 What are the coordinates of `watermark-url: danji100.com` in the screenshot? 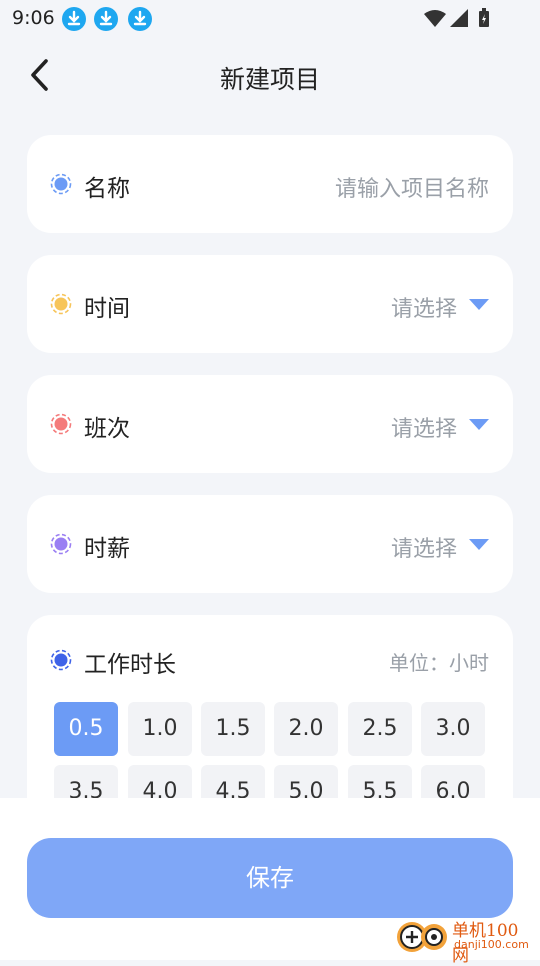 It's located at (491, 944).